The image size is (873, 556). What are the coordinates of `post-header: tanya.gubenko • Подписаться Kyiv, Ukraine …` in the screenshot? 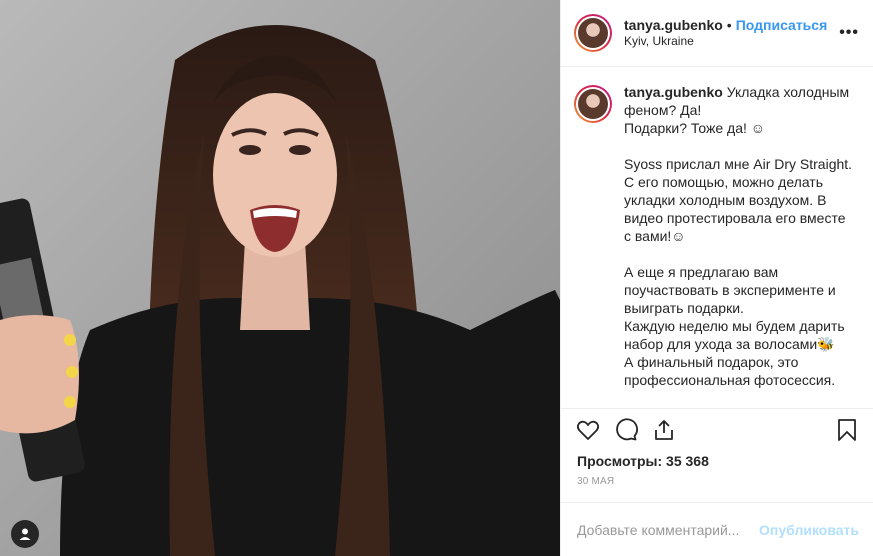 It's located at (717, 33).